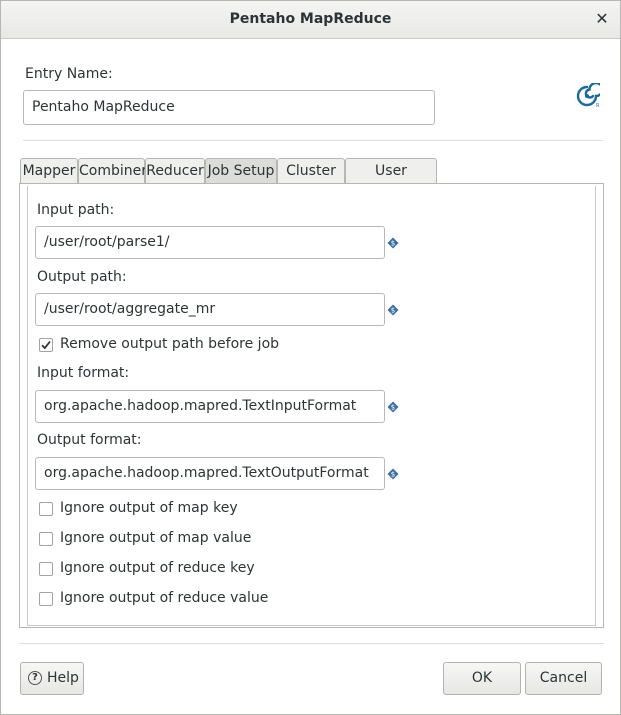 The image size is (621, 715). I want to click on remove-output-label: Remove output path before job, so click(170, 344).